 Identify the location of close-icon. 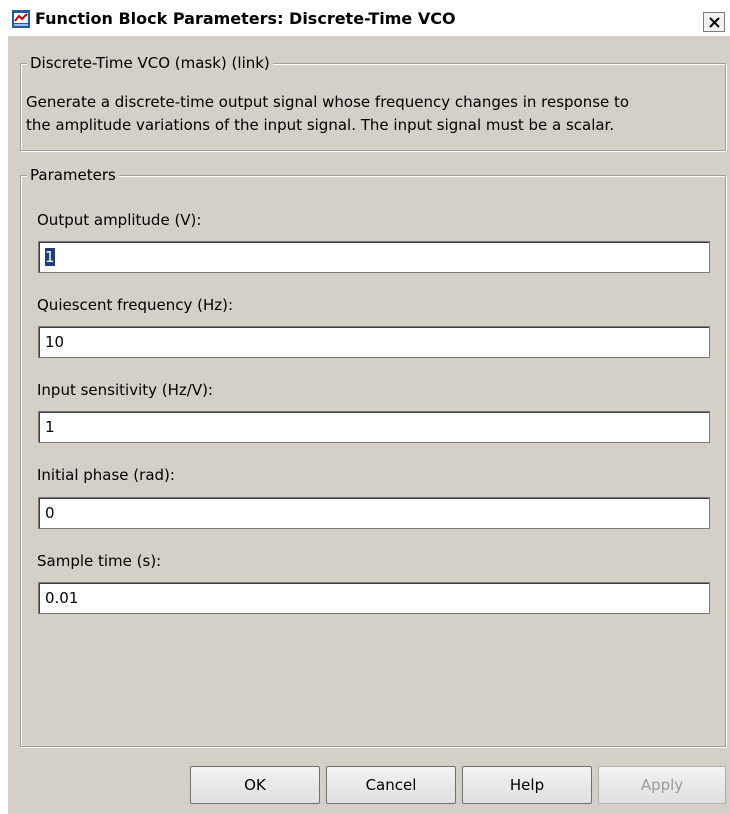
(714, 22).